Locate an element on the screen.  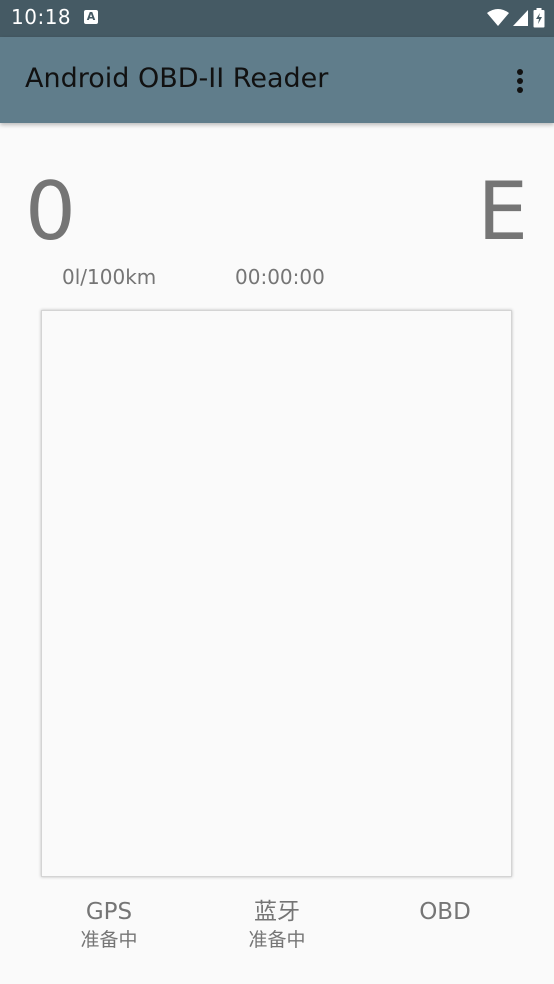
wifi-icon is located at coordinates (498, 17).